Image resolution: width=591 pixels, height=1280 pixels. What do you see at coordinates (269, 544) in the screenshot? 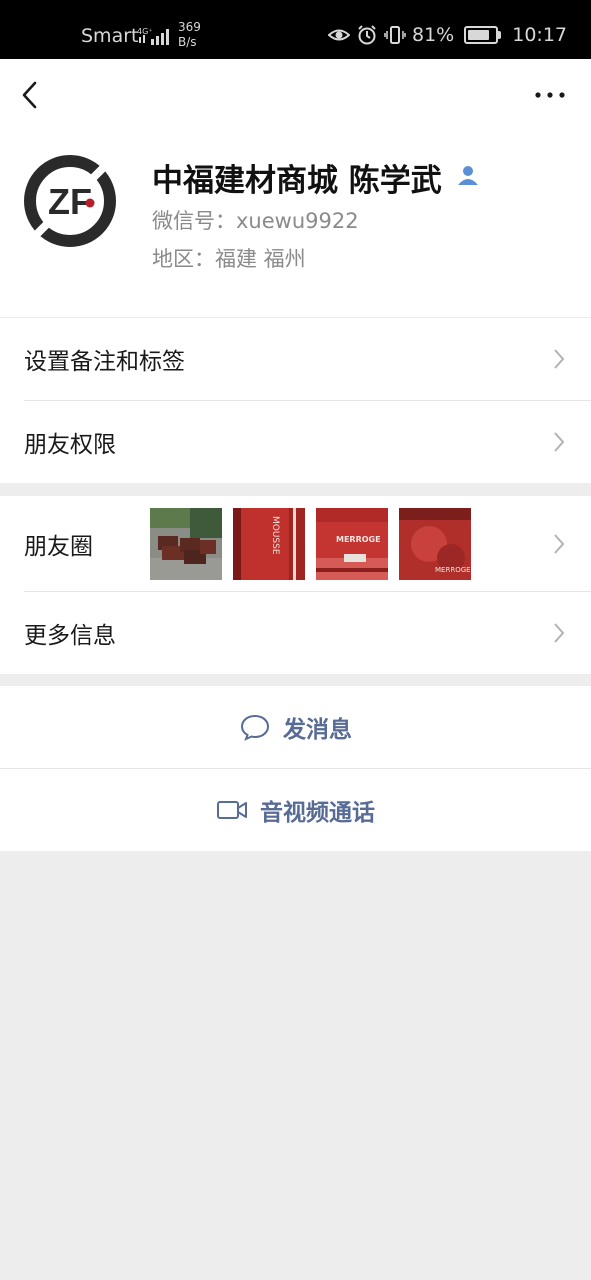
I see `moments-thumbnail: MOUSSE` at bounding box center [269, 544].